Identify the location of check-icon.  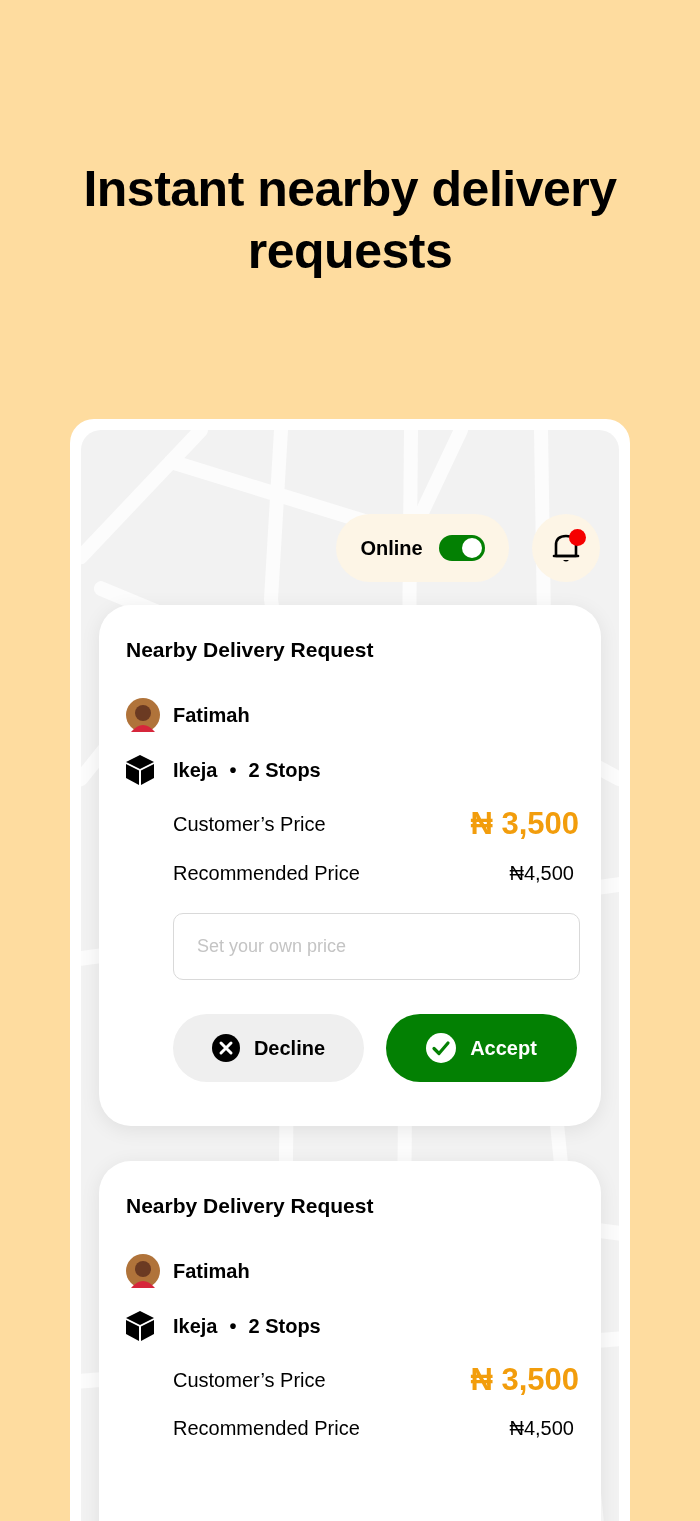
(441, 1047).